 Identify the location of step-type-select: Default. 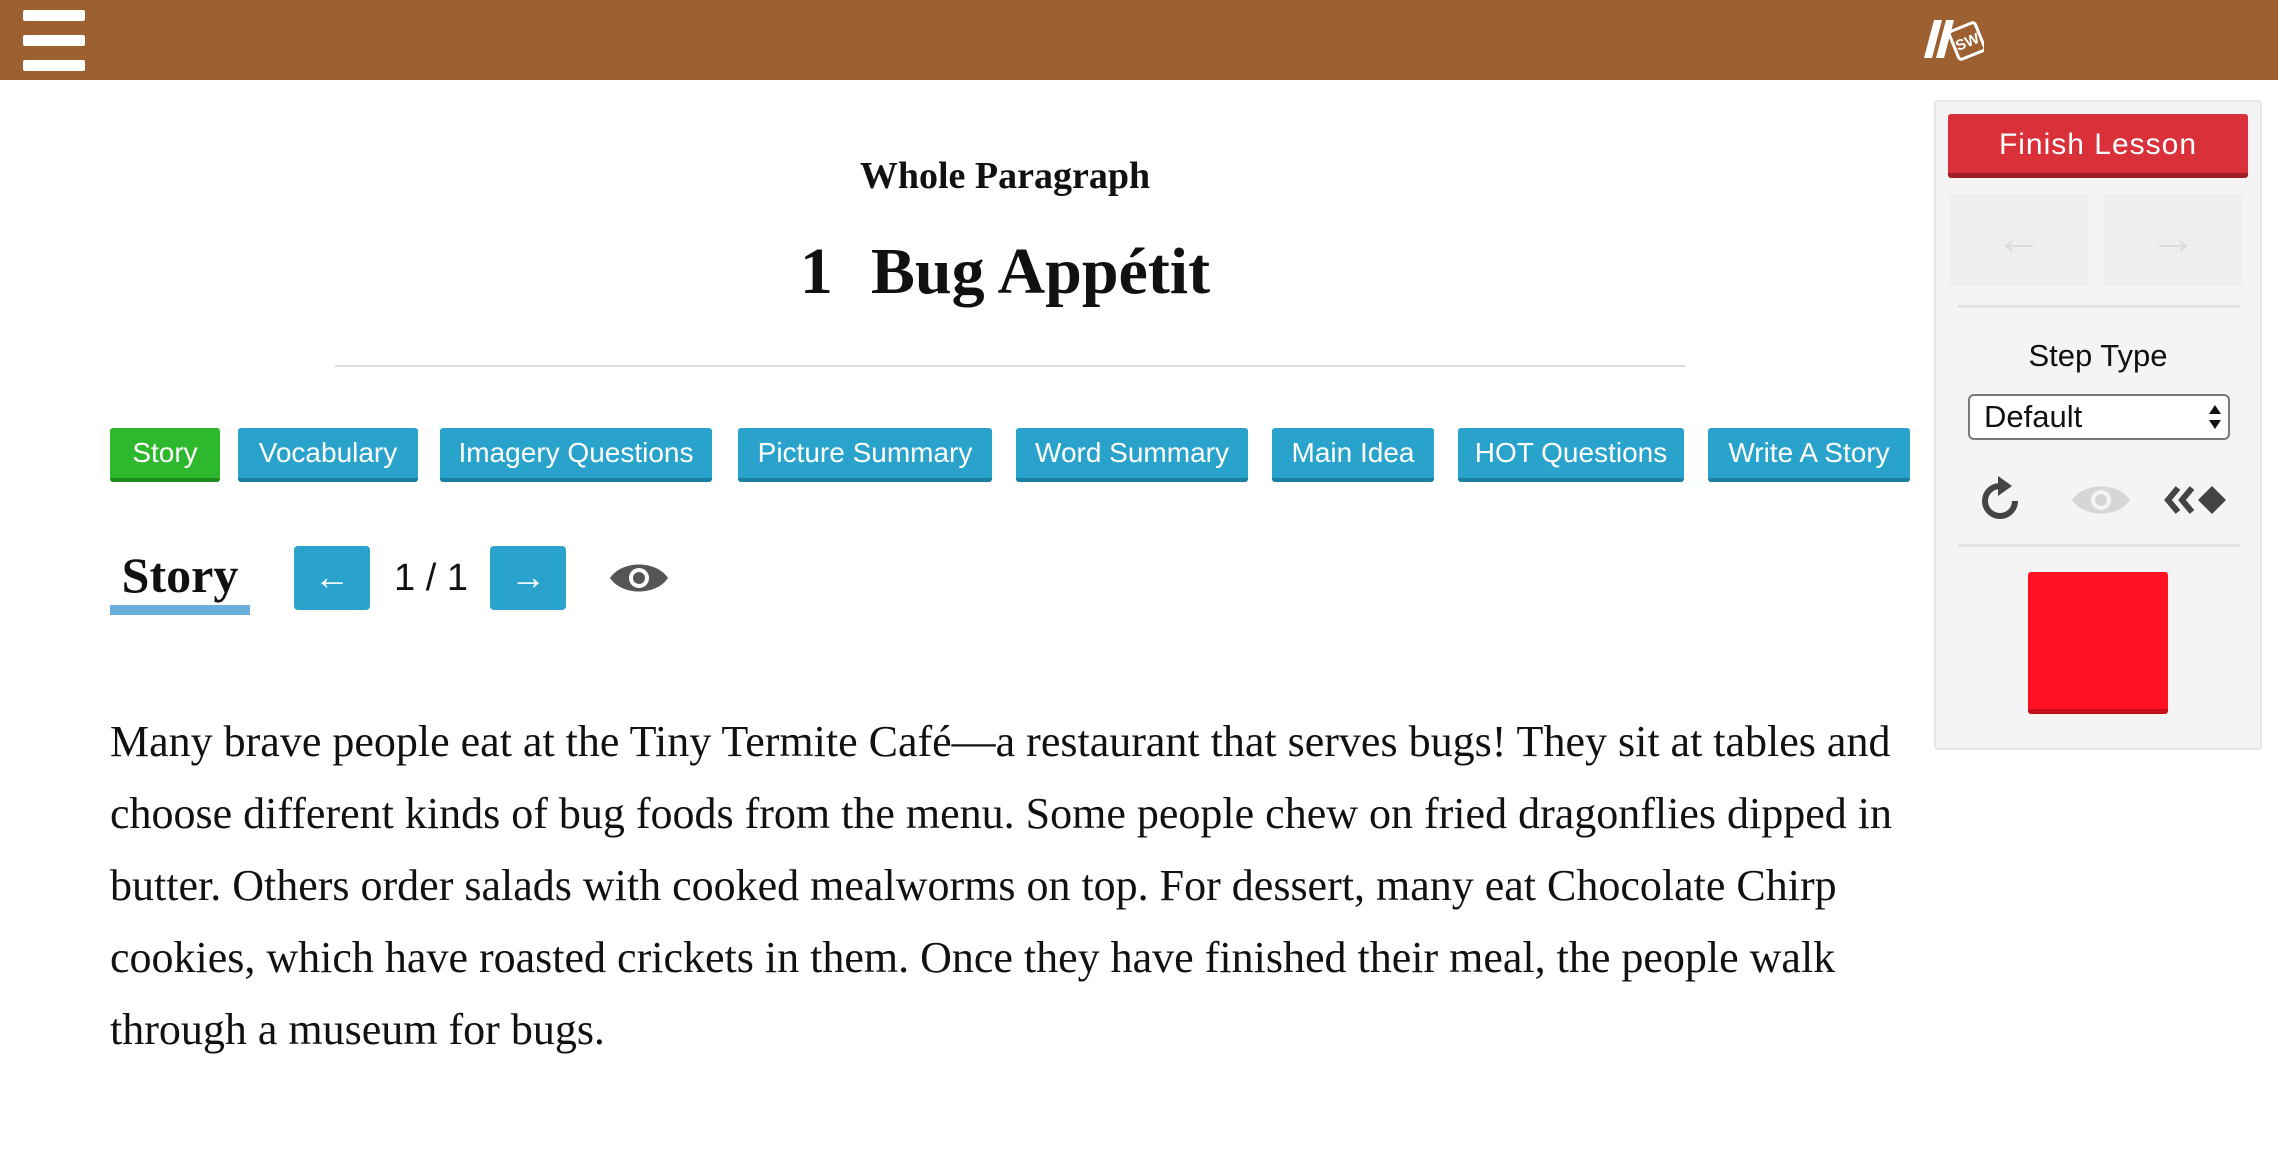
(2099, 417).